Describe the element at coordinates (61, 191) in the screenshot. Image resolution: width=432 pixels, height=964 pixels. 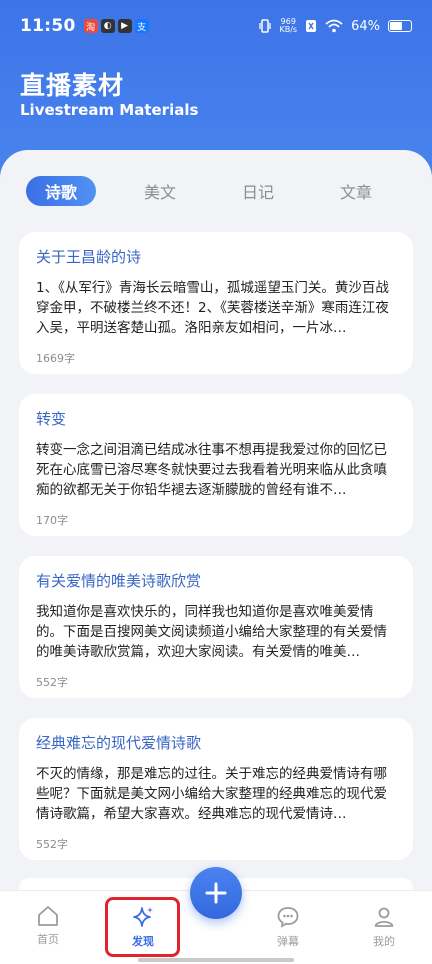
I see `tab-poetry: 诗歌` at that location.